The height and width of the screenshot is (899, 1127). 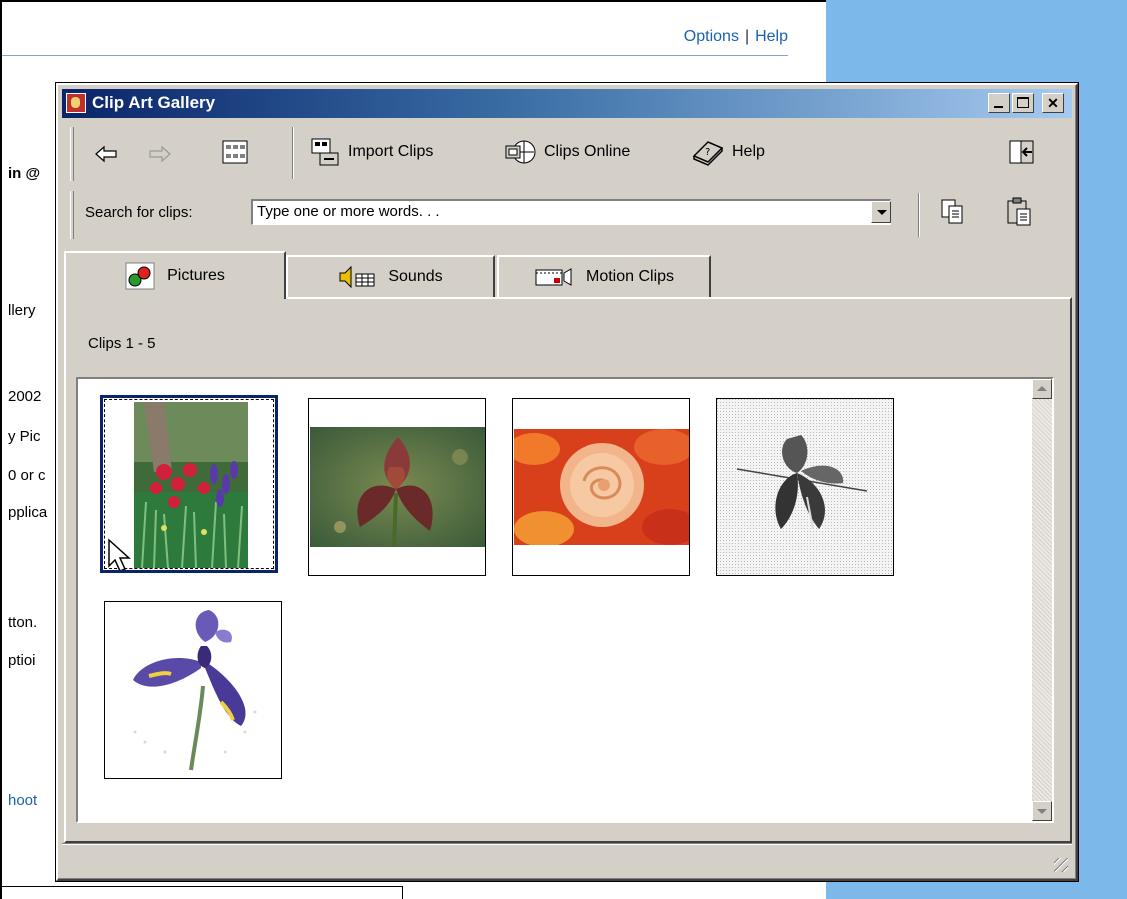 I want to click on page-border-tick, so click(x=402, y=892).